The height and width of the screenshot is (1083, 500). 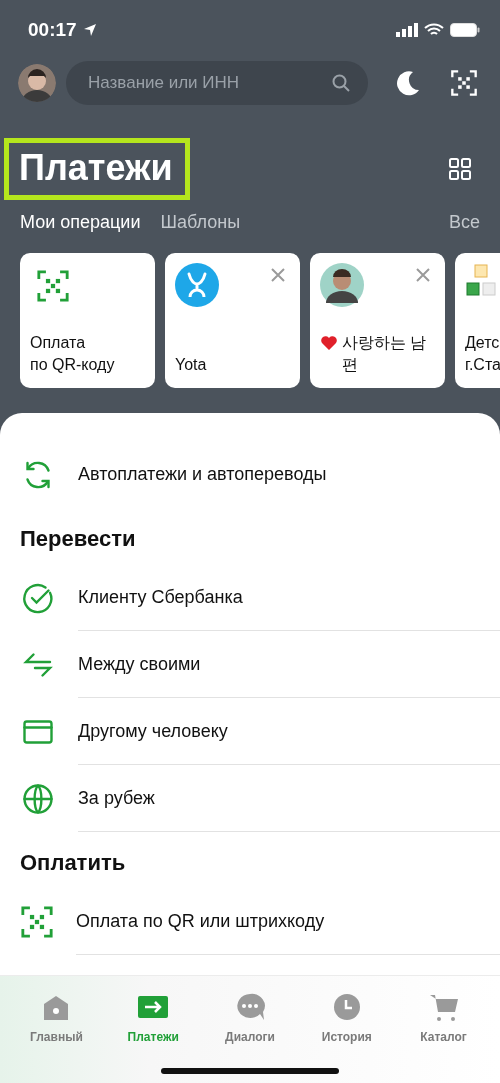 What do you see at coordinates (89, 30) in the screenshot?
I see `location-icon` at bounding box center [89, 30].